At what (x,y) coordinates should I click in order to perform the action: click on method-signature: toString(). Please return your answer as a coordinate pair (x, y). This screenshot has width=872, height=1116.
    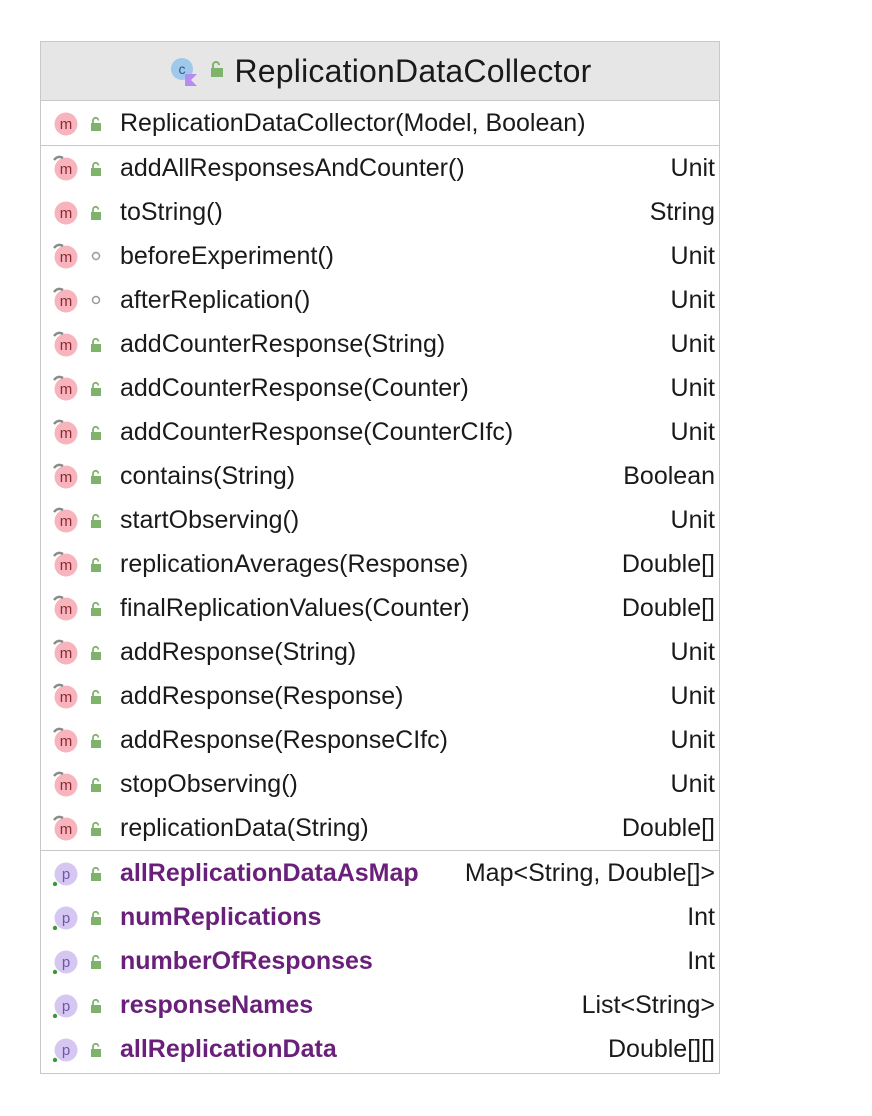
    Looking at the image, I should click on (171, 211).